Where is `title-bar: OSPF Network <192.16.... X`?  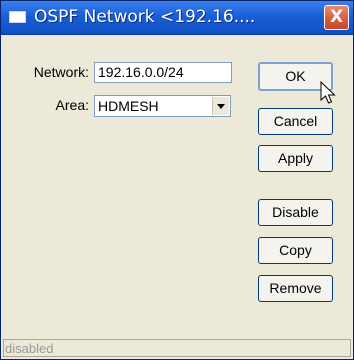 title-bar: OSPF Network <192.16.... X is located at coordinates (177, 18).